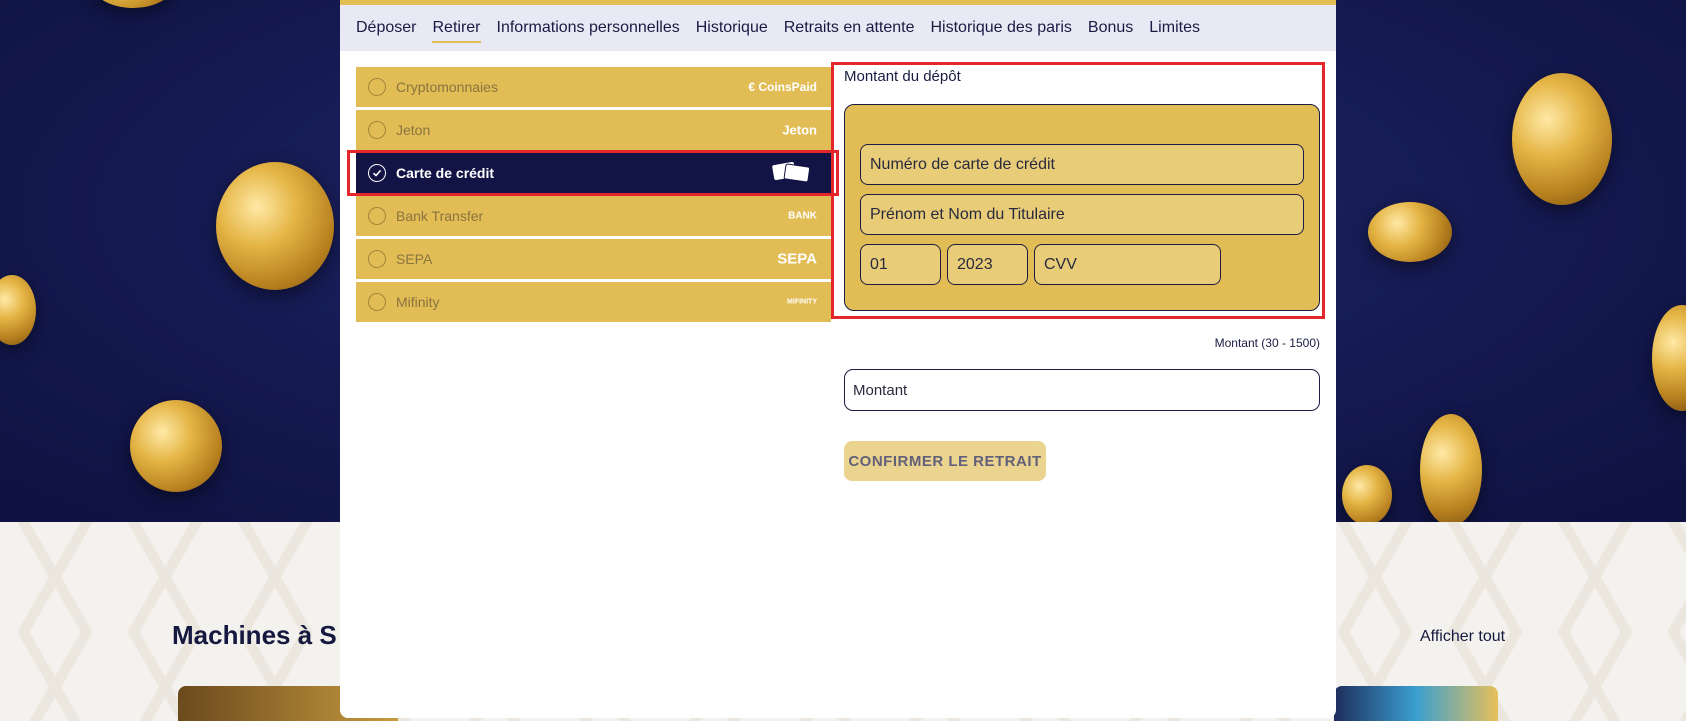 The width and height of the screenshot is (1686, 721). I want to click on method-label: Cryptomonnaies, so click(447, 87).